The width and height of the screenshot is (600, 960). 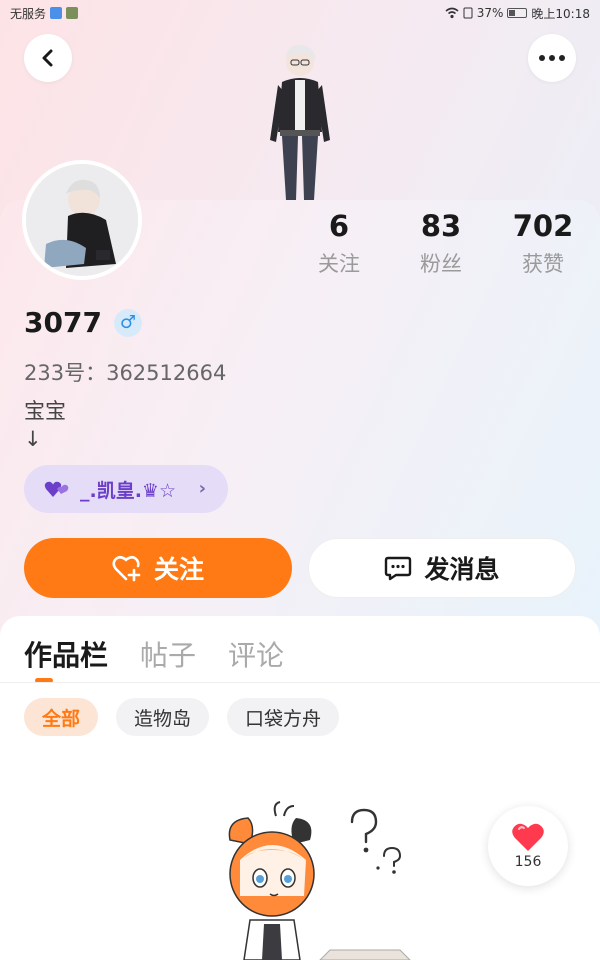 I want to click on heart-icon, so click(x=528, y=837).